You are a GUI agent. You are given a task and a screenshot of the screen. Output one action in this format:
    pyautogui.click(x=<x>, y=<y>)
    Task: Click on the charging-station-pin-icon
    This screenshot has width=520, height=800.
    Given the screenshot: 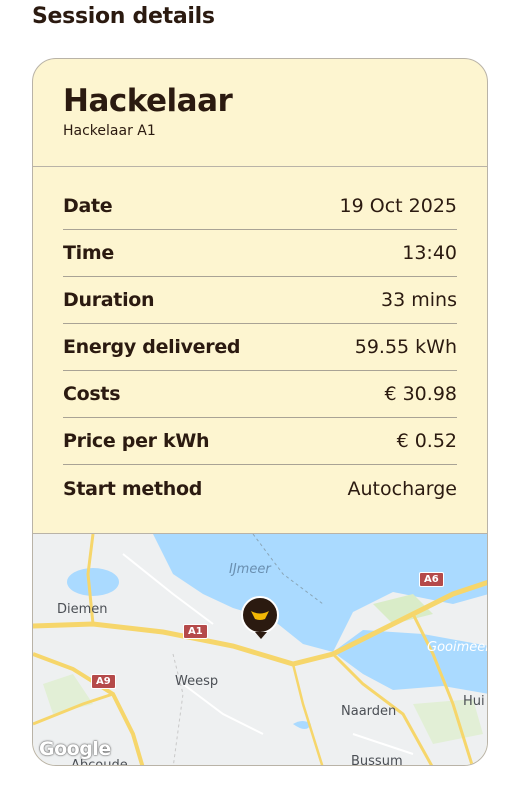 What is the action you would take?
    pyautogui.click(x=260, y=615)
    